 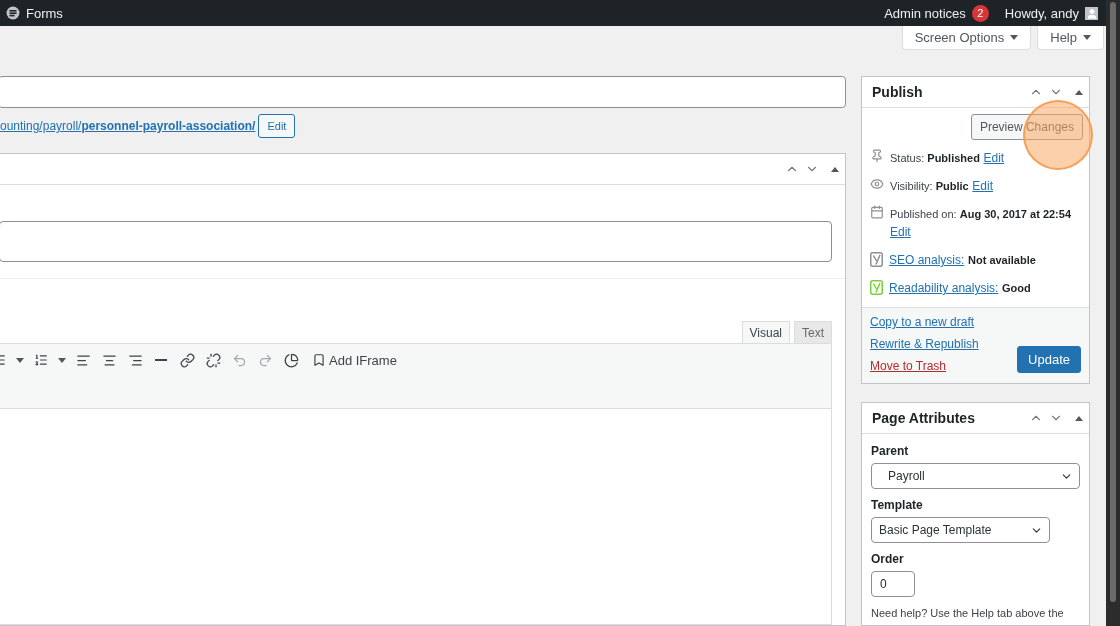 What do you see at coordinates (924, 322) in the screenshot?
I see `action-link: Copy to a new draft` at bounding box center [924, 322].